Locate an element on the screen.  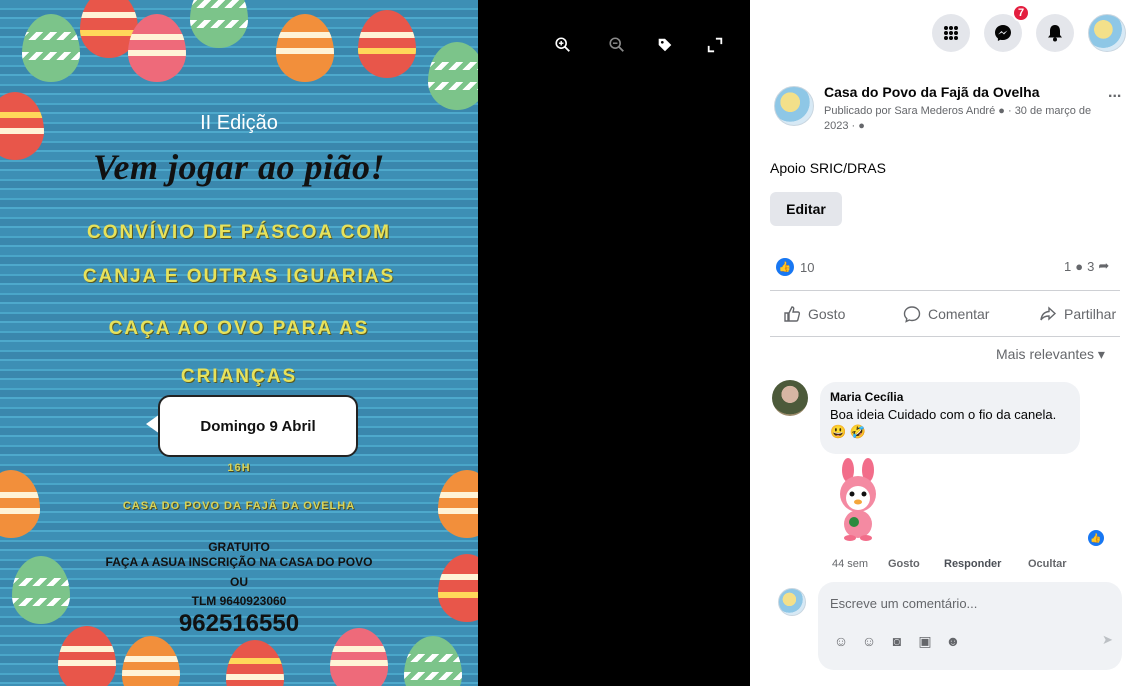
comment-sort-dropdown: Mais relevantes ▾ is located at coordinates (1050, 354).